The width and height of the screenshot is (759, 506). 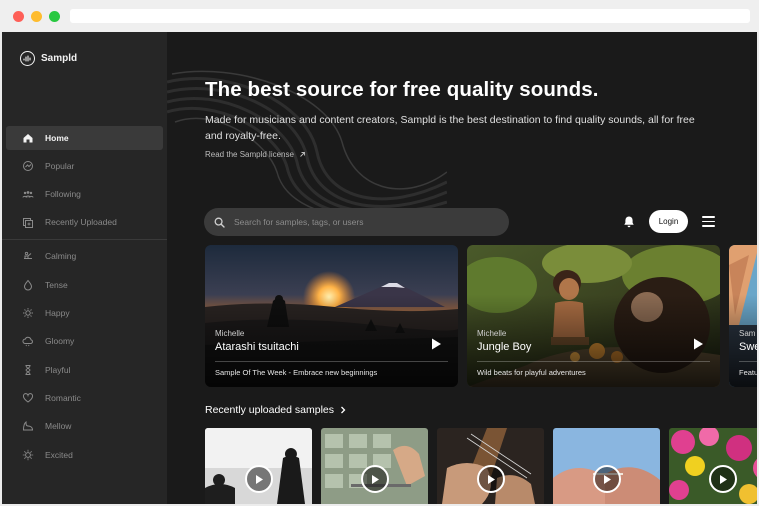 What do you see at coordinates (57, 313) in the screenshot?
I see `sidebar-item-label: Happy` at bounding box center [57, 313].